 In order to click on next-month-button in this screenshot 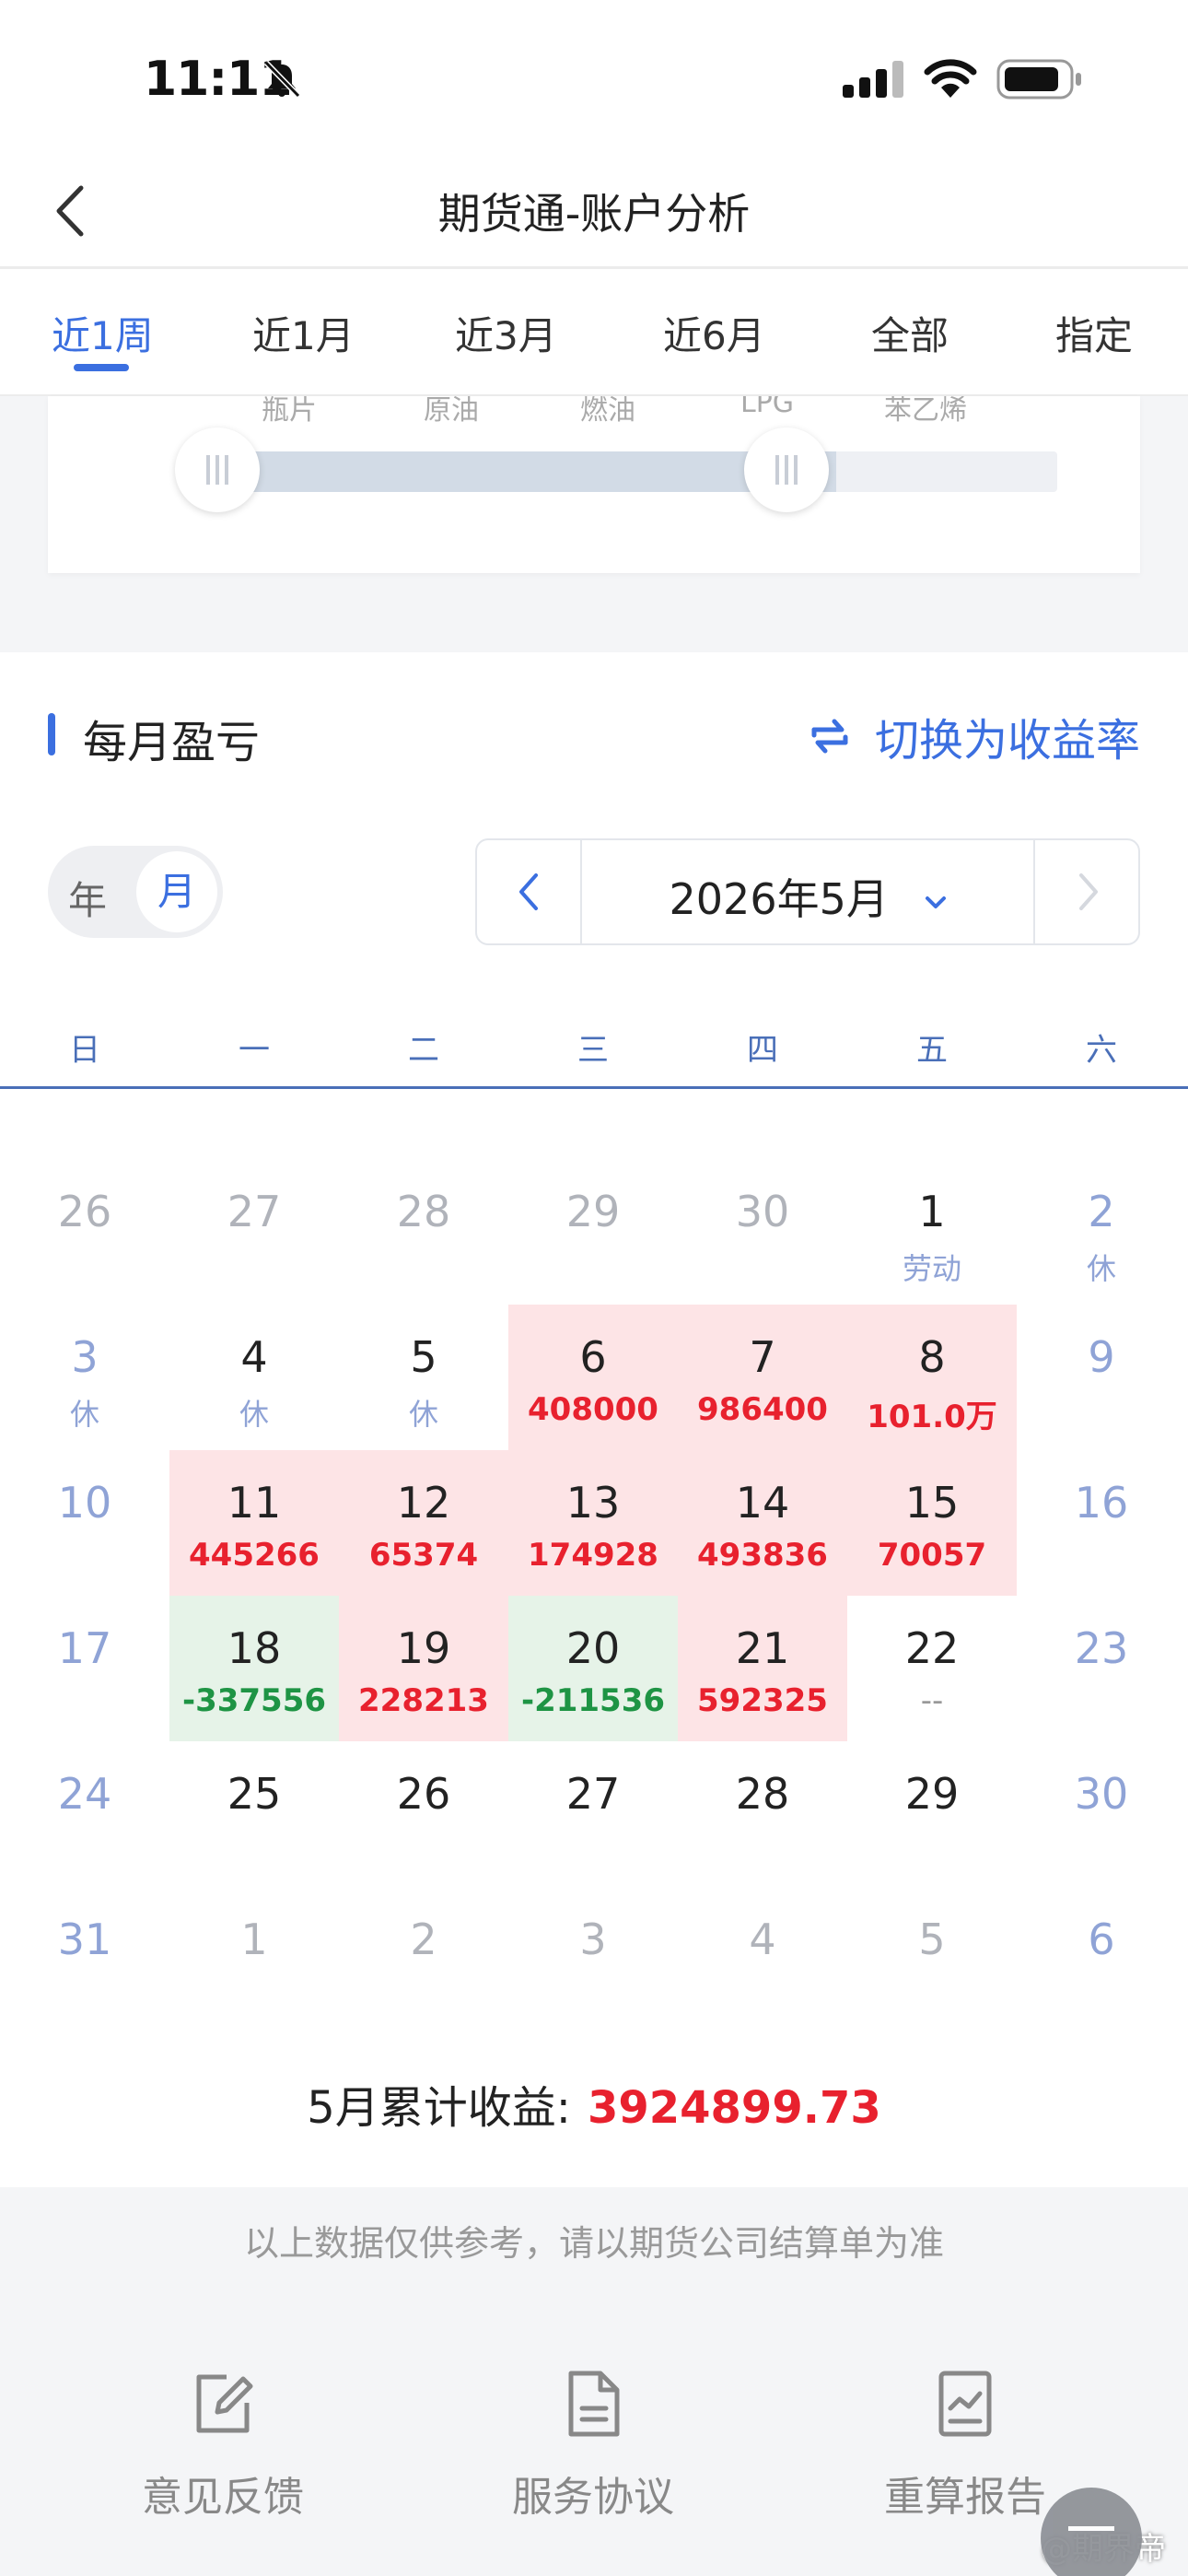, I will do `click(1085, 891)`.